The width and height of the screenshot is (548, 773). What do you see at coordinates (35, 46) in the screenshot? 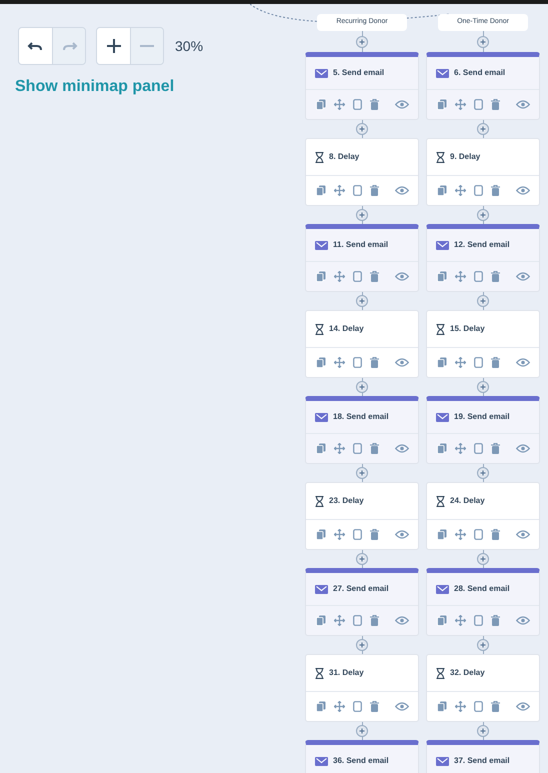
I see `undo-button` at bounding box center [35, 46].